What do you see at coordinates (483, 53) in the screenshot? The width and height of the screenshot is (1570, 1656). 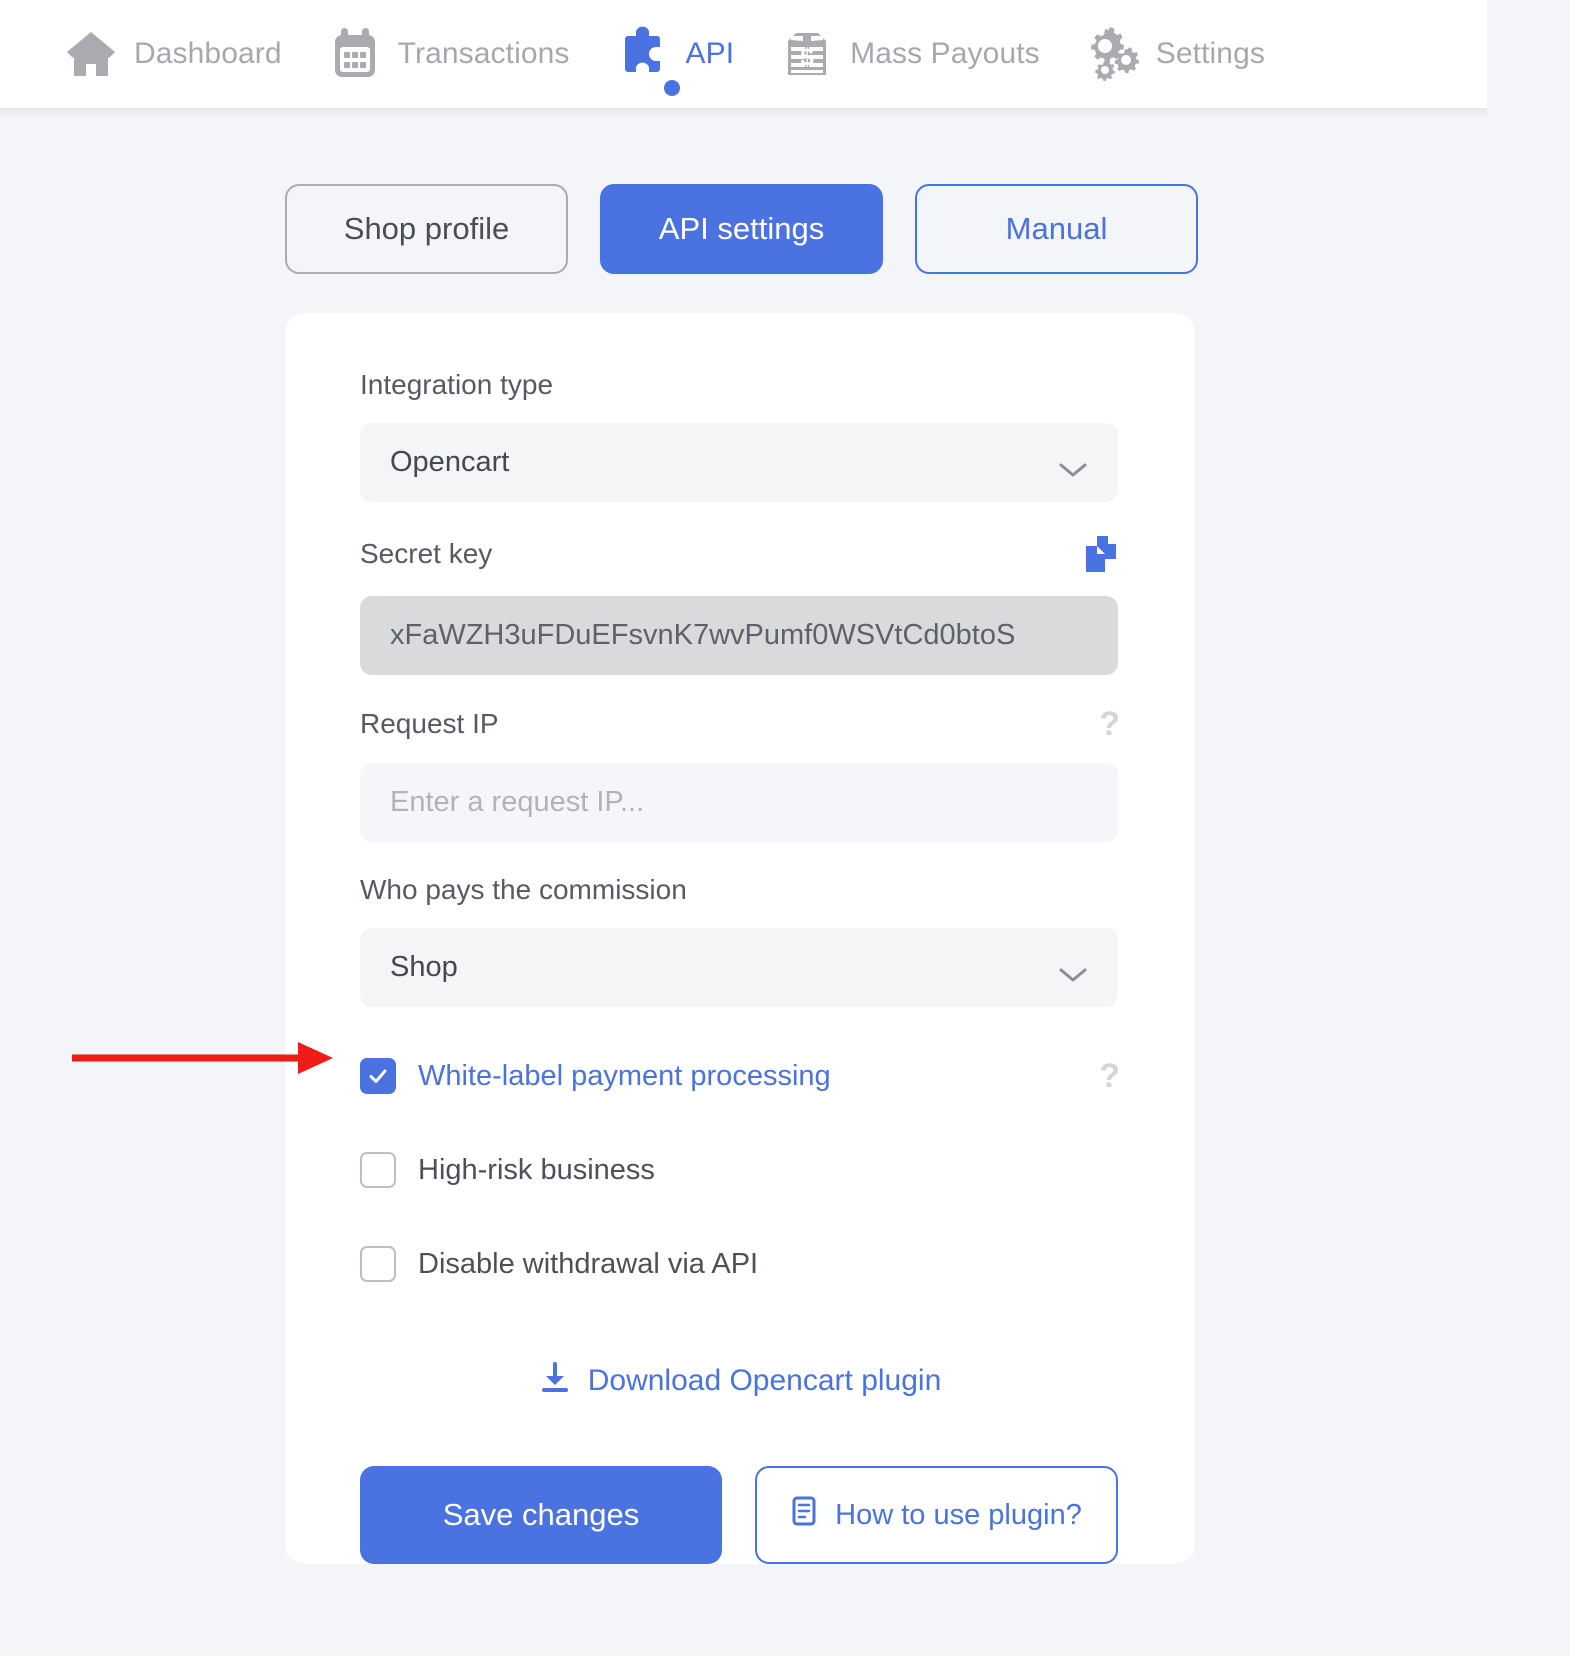 I see `nav-label: Transactions` at bounding box center [483, 53].